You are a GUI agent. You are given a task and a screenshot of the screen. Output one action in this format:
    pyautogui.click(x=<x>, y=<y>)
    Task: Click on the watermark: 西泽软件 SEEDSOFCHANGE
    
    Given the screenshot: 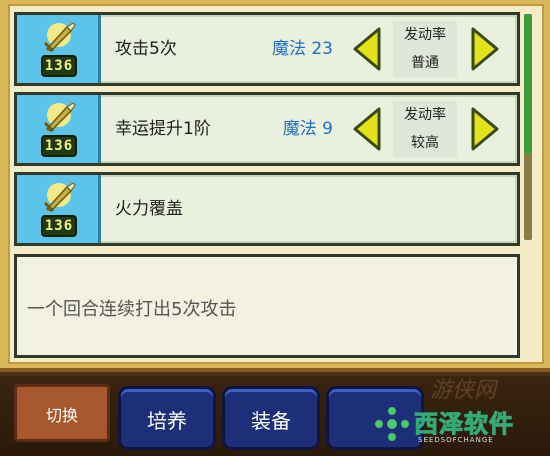 What is the action you would take?
    pyautogui.click(x=462, y=427)
    